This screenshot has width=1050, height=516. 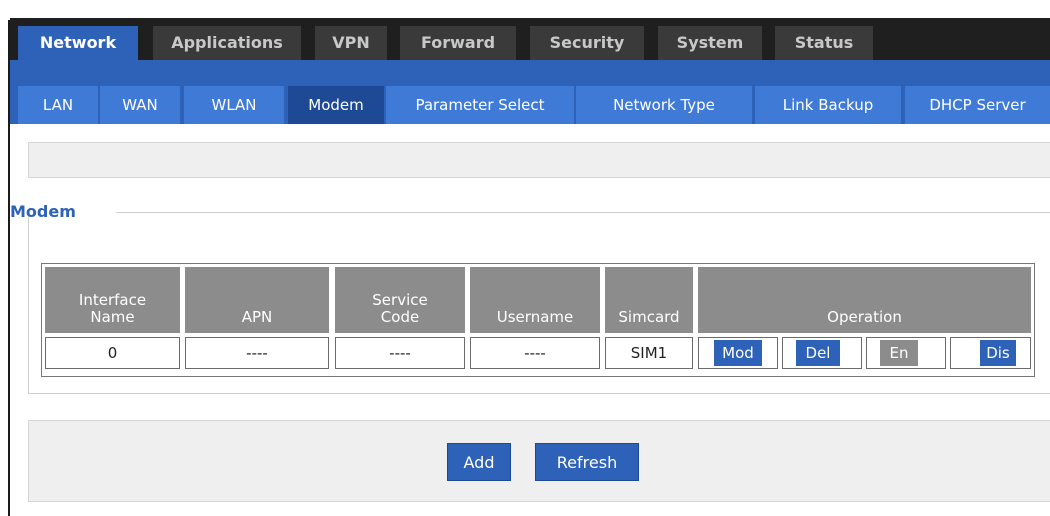 What do you see at coordinates (828, 105) in the screenshot?
I see `subtab-link-backup: Link Backup` at bounding box center [828, 105].